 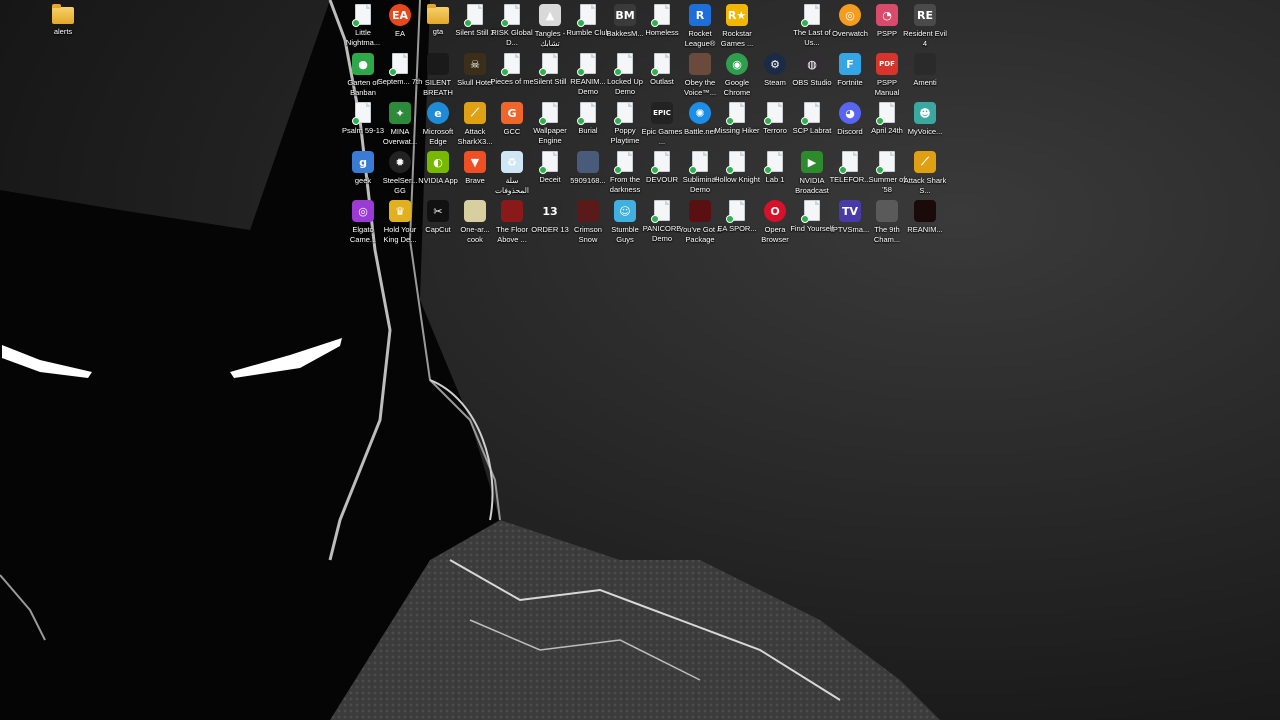 I want to click on desktop-icon-order-13: 13 ORDER 13, so click(x=550, y=225).